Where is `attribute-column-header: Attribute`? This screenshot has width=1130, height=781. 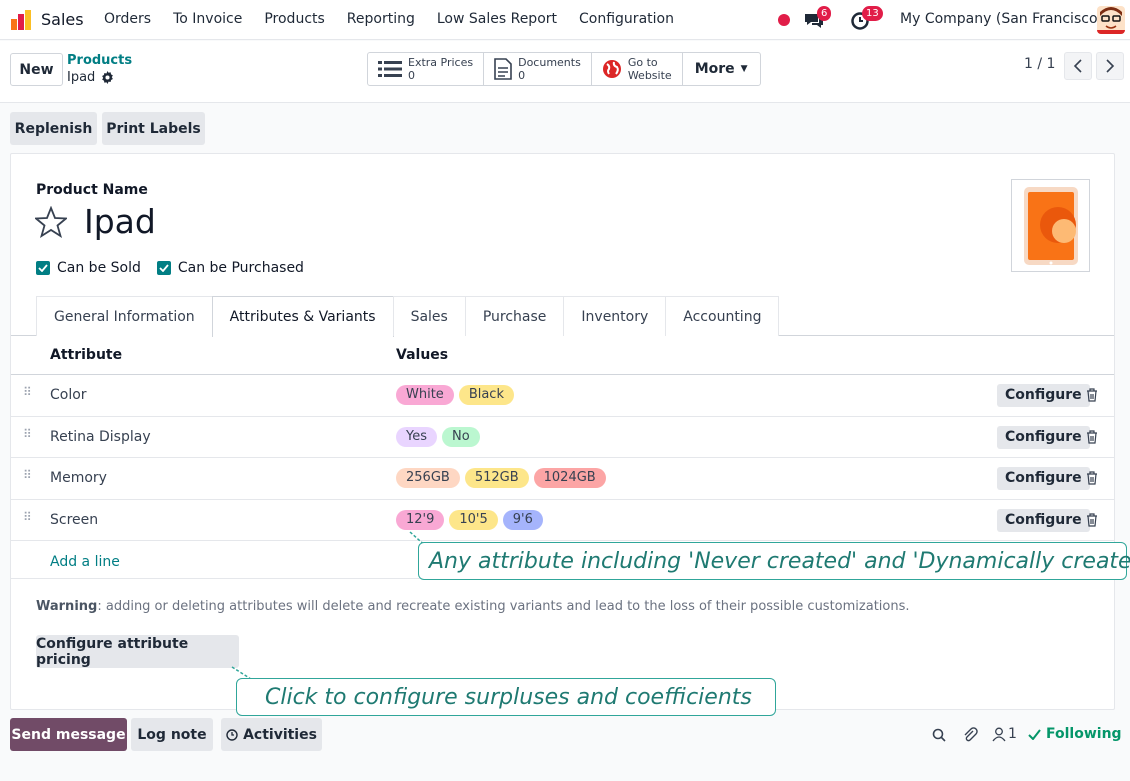
attribute-column-header: Attribute is located at coordinates (86, 355).